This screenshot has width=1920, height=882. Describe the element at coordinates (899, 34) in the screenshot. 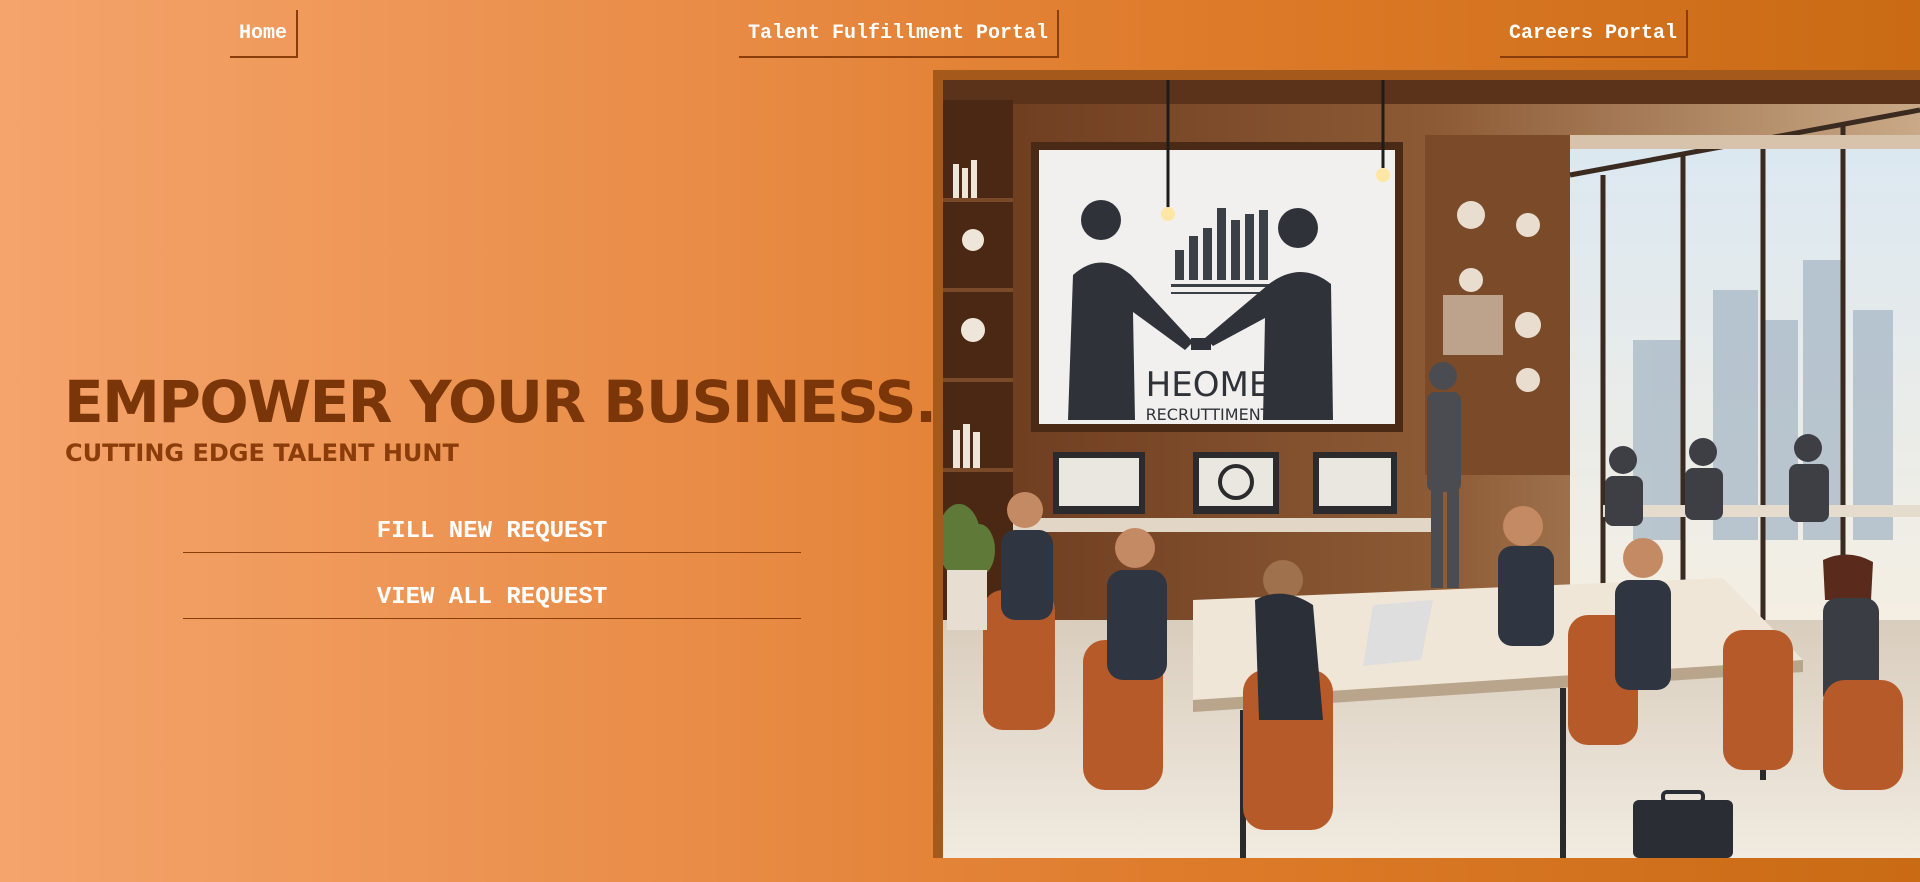

I see `nav-talent-fulfillment-portal-link: Talent Fulfillment Portal` at that location.